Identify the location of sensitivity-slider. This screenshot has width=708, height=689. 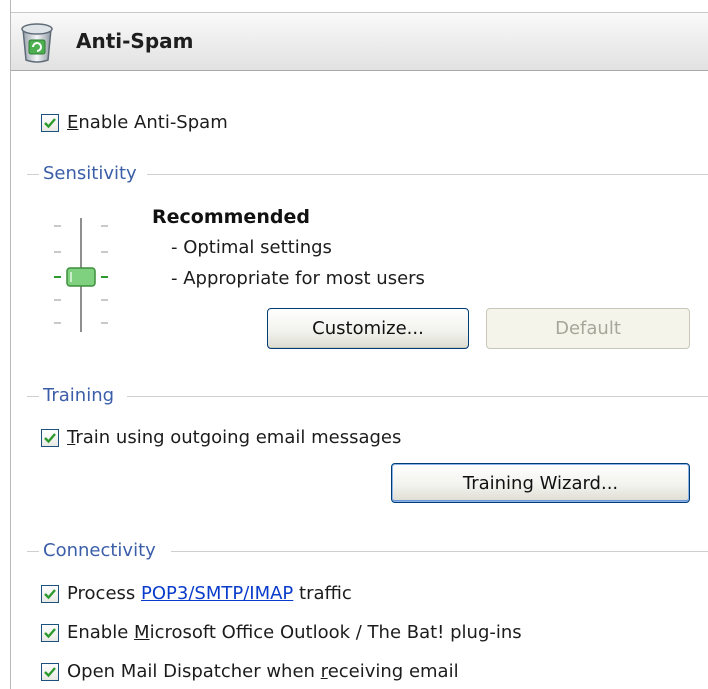
(81, 275).